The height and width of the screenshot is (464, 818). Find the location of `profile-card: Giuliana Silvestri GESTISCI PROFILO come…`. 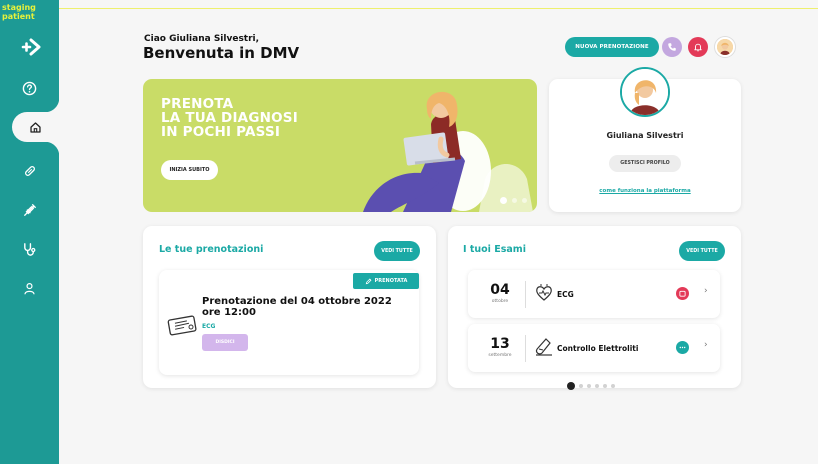

profile-card: Giuliana Silvestri GESTISCI PROFILO come… is located at coordinates (645, 139).